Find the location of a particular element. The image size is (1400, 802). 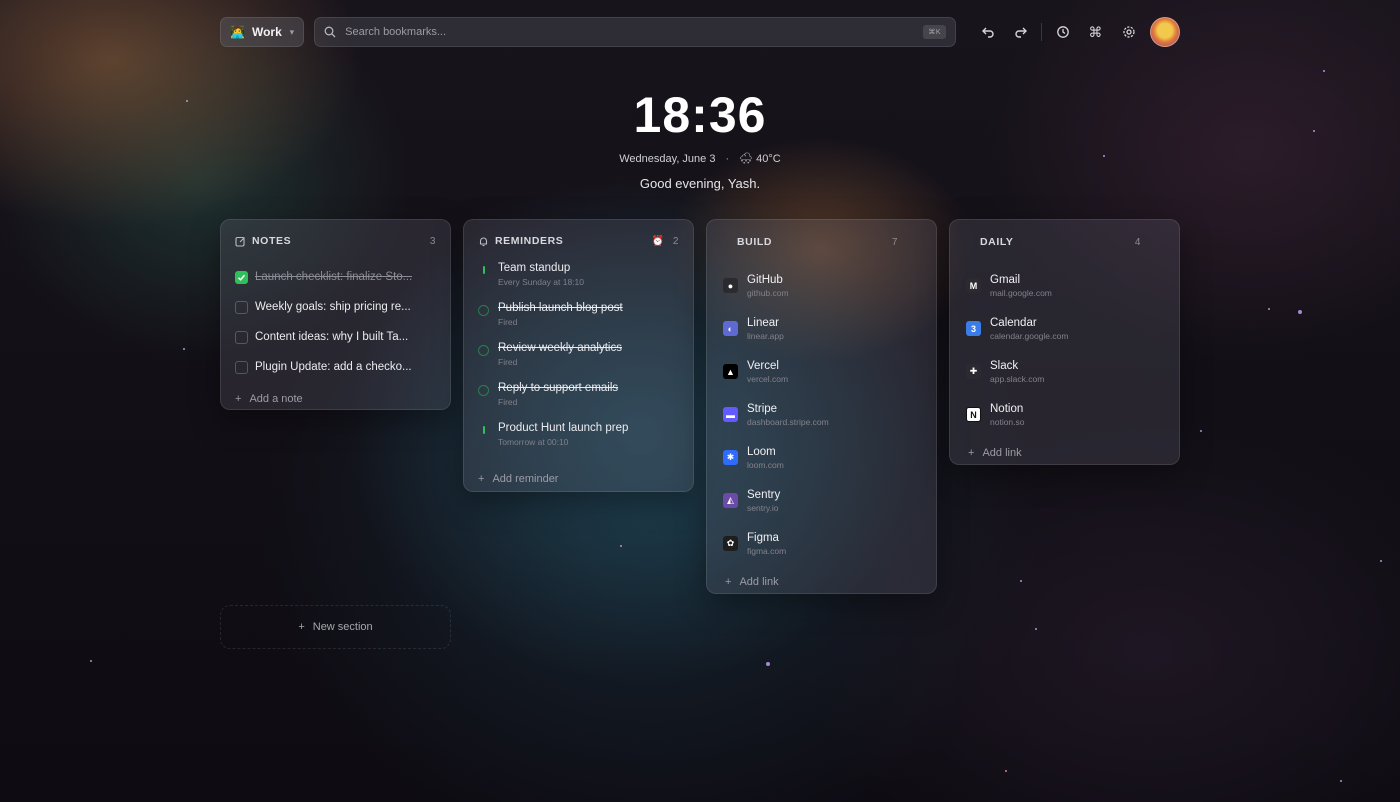

bookmark-link: 3 Calendar calendar.google.com is located at coordinates (1064, 328).